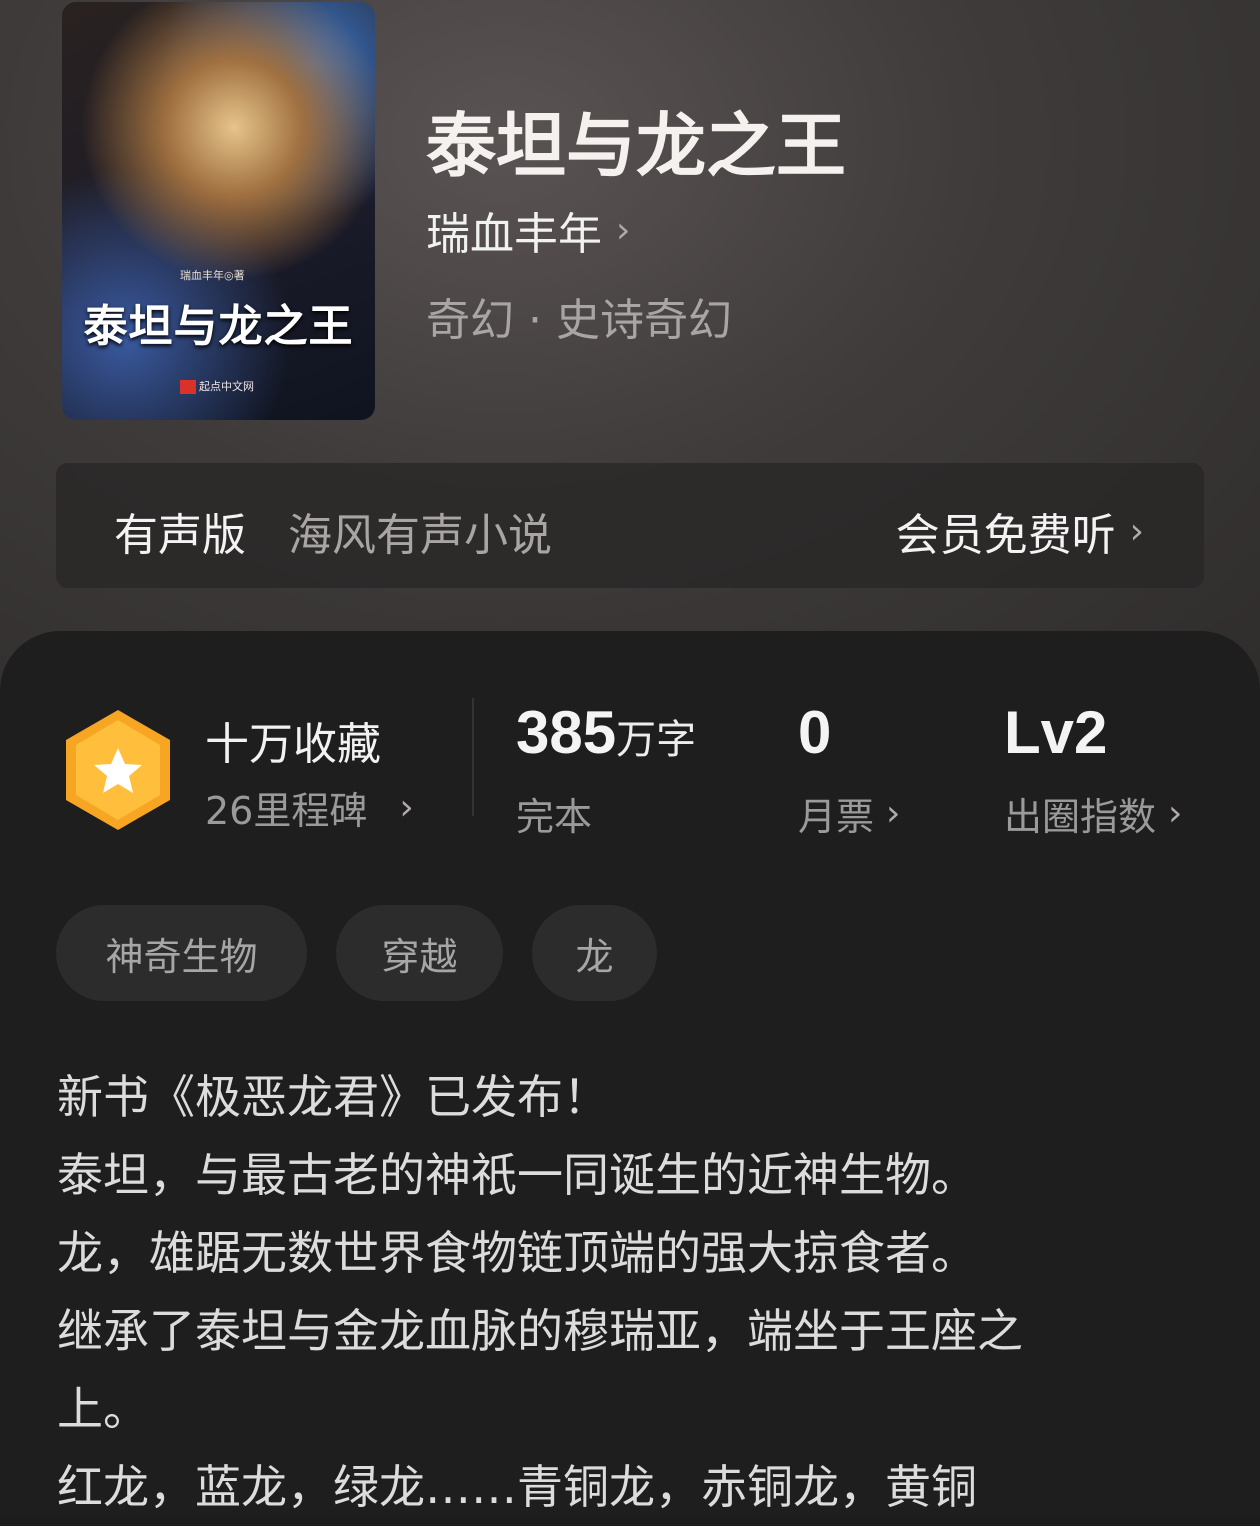 The image size is (1260, 1526). Describe the element at coordinates (594, 953) in the screenshot. I see `tag-chip: 龙` at that location.